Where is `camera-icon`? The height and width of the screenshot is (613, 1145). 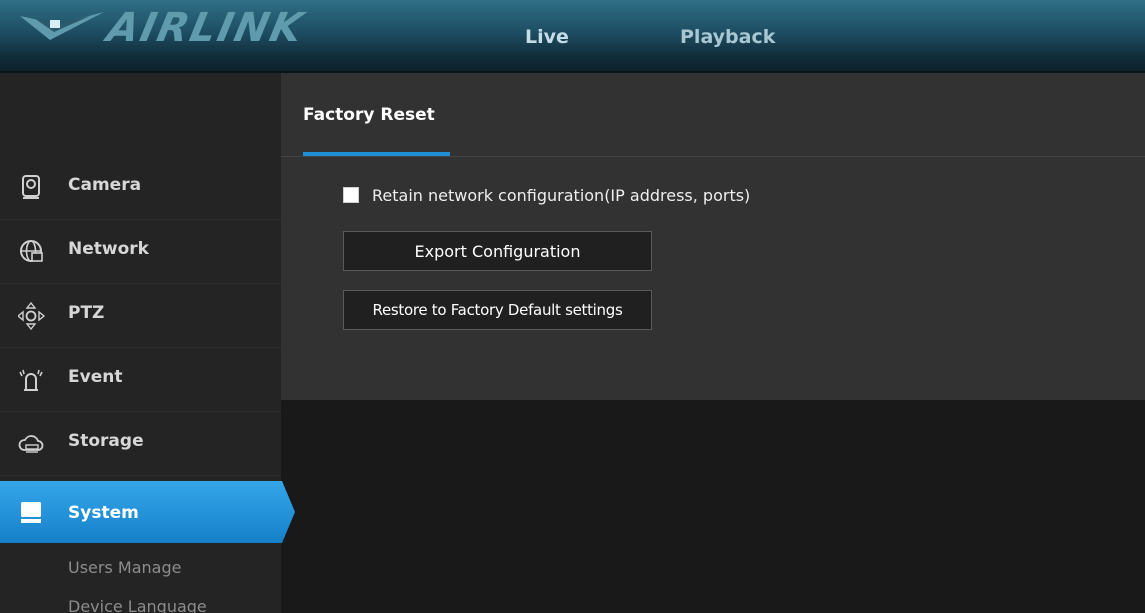 camera-icon is located at coordinates (31, 187).